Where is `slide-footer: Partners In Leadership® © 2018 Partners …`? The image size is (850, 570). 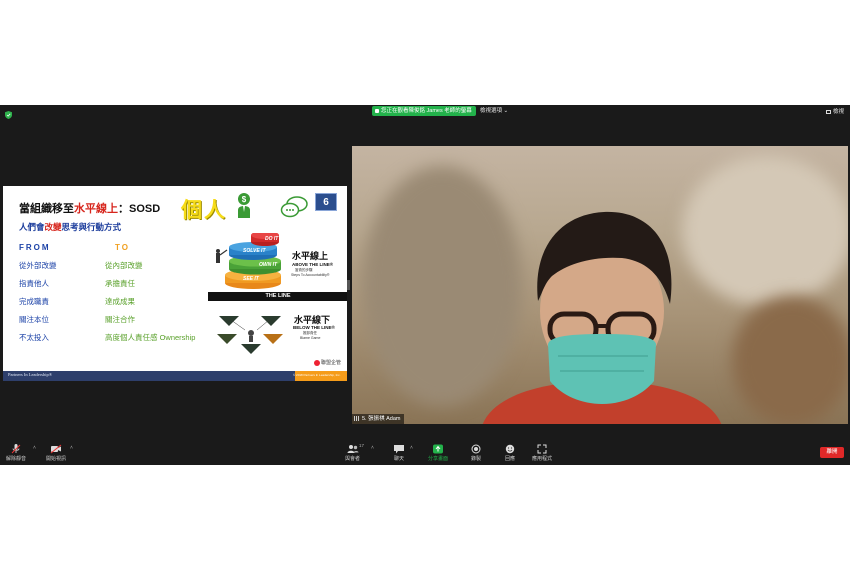 slide-footer: Partners In Leadership® © 2018 Partners … is located at coordinates (175, 376).